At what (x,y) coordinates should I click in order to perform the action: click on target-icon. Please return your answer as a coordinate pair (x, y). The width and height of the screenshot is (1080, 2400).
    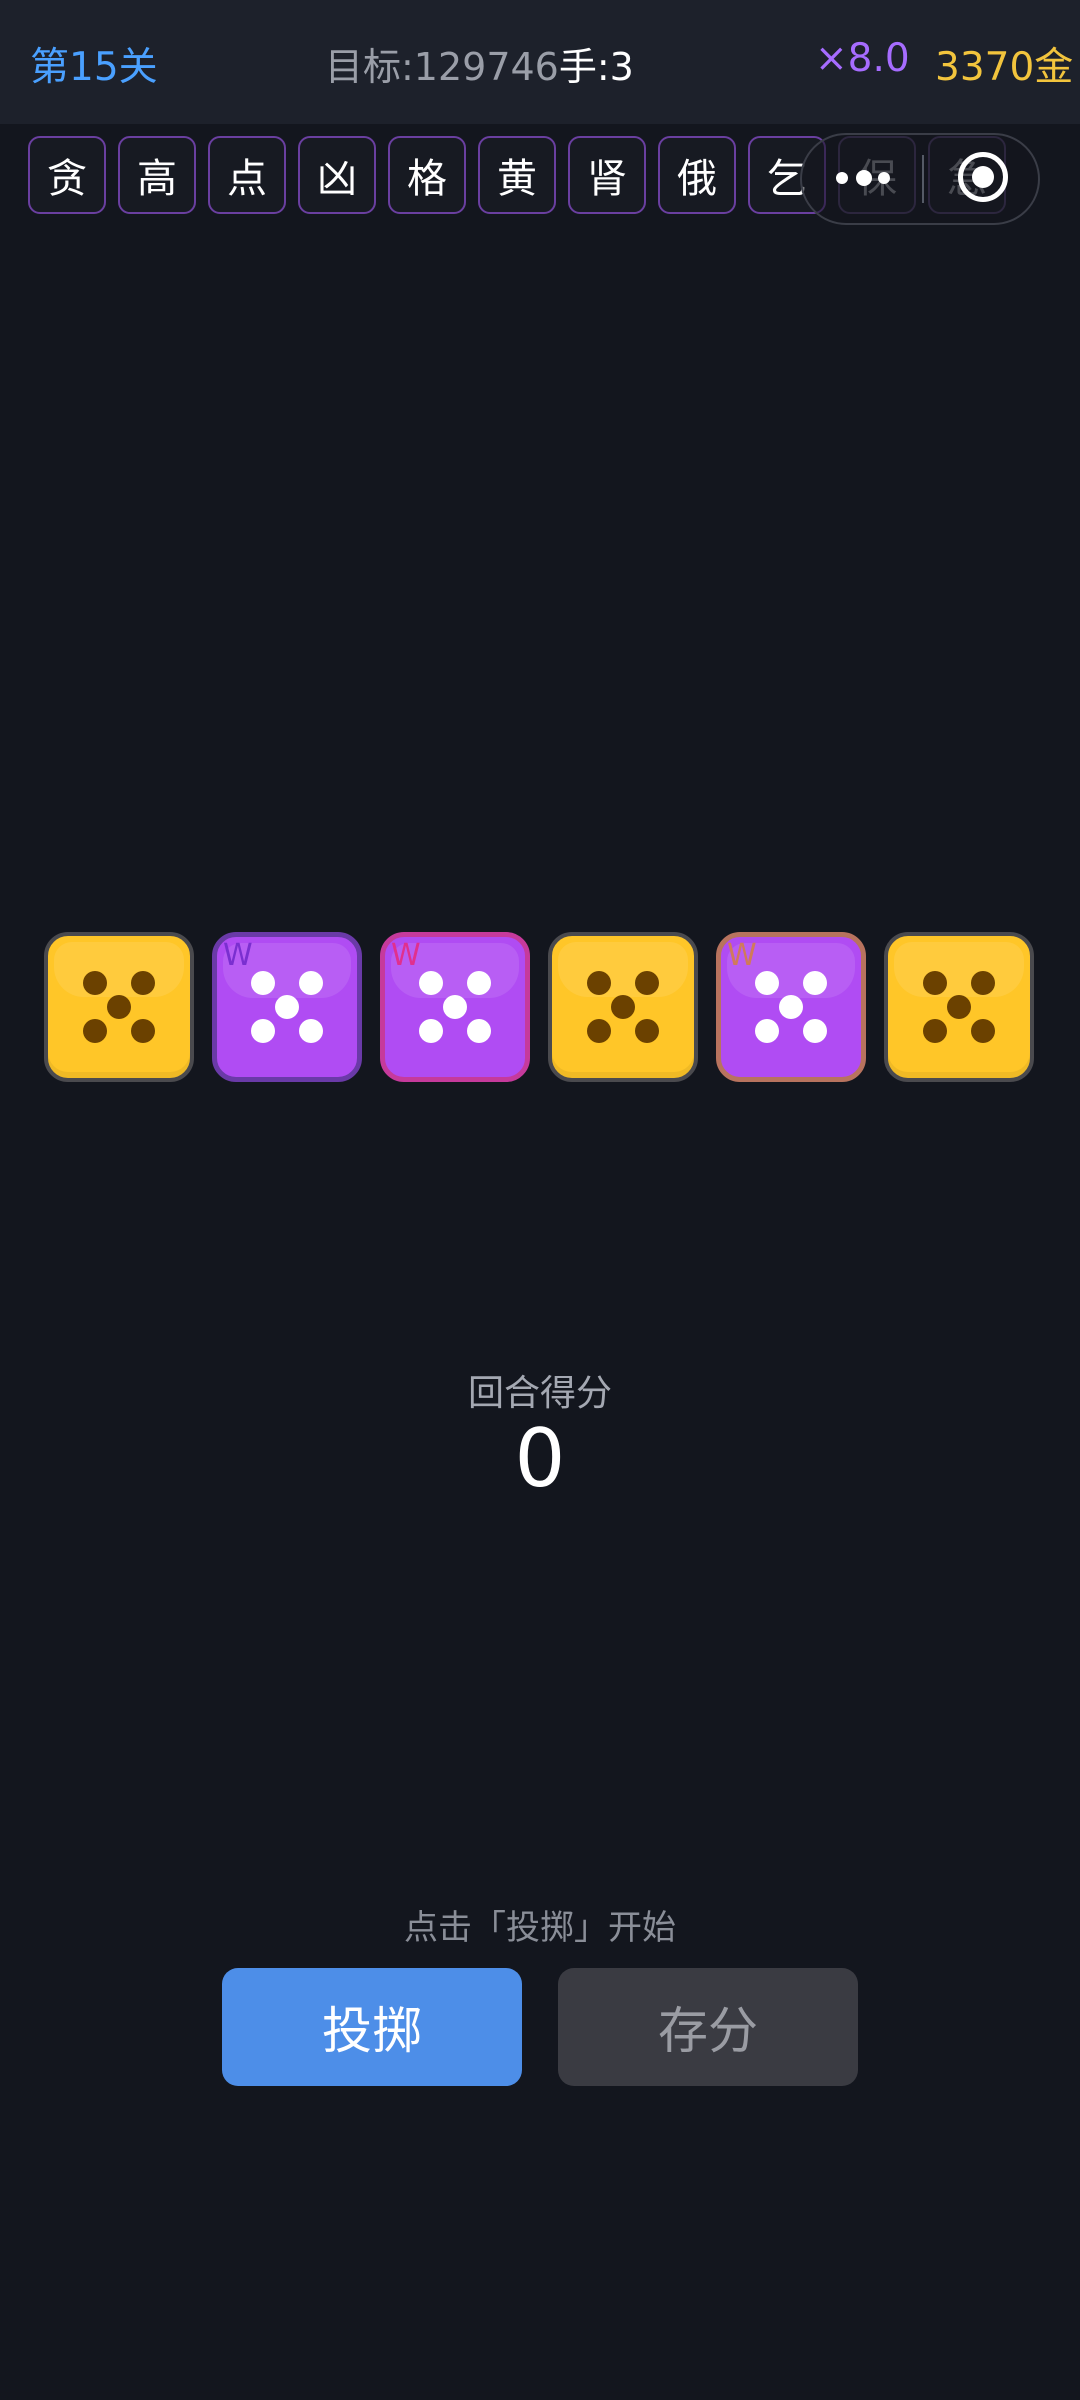
    Looking at the image, I should click on (983, 177).